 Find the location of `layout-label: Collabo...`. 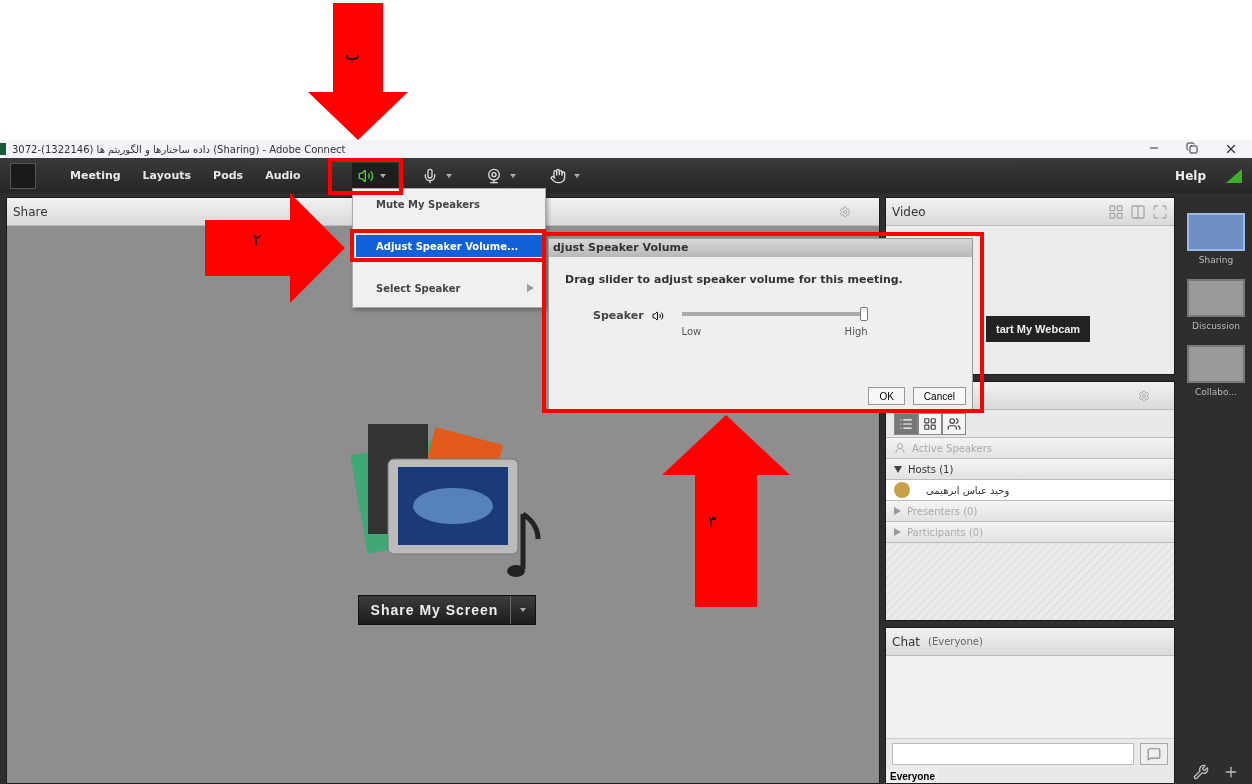

layout-label: Collabo... is located at coordinates (1216, 392).